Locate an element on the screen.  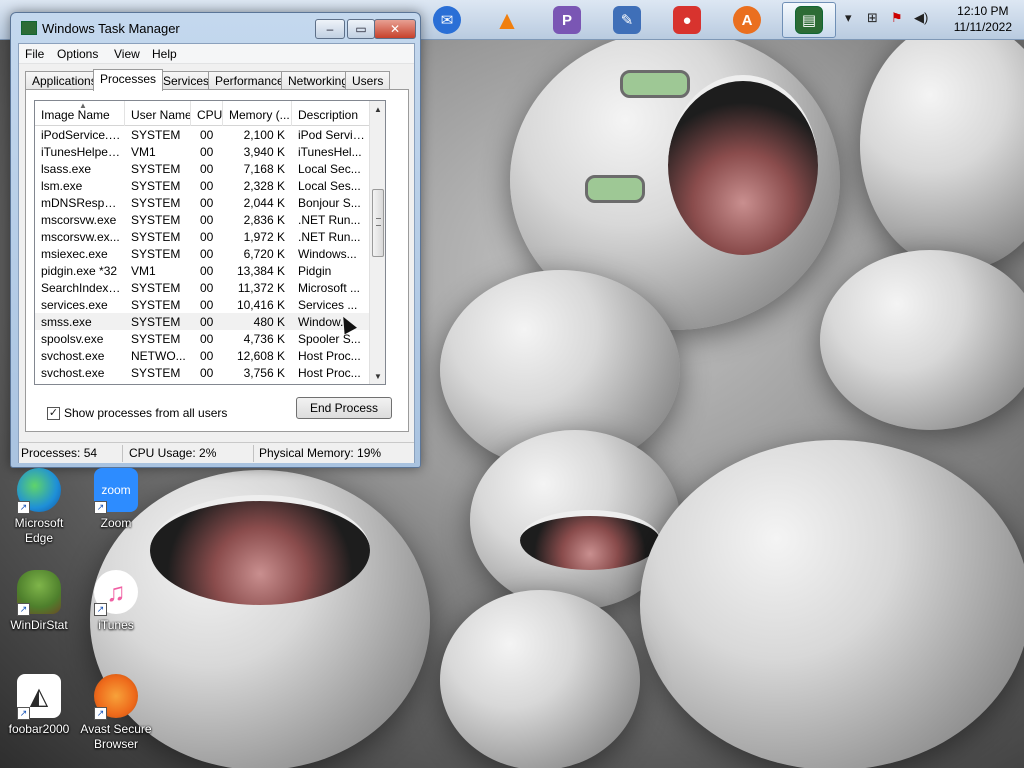
desktop-icon-avast: ↗ Avast Secure Browser is located at coordinates (116, 713).